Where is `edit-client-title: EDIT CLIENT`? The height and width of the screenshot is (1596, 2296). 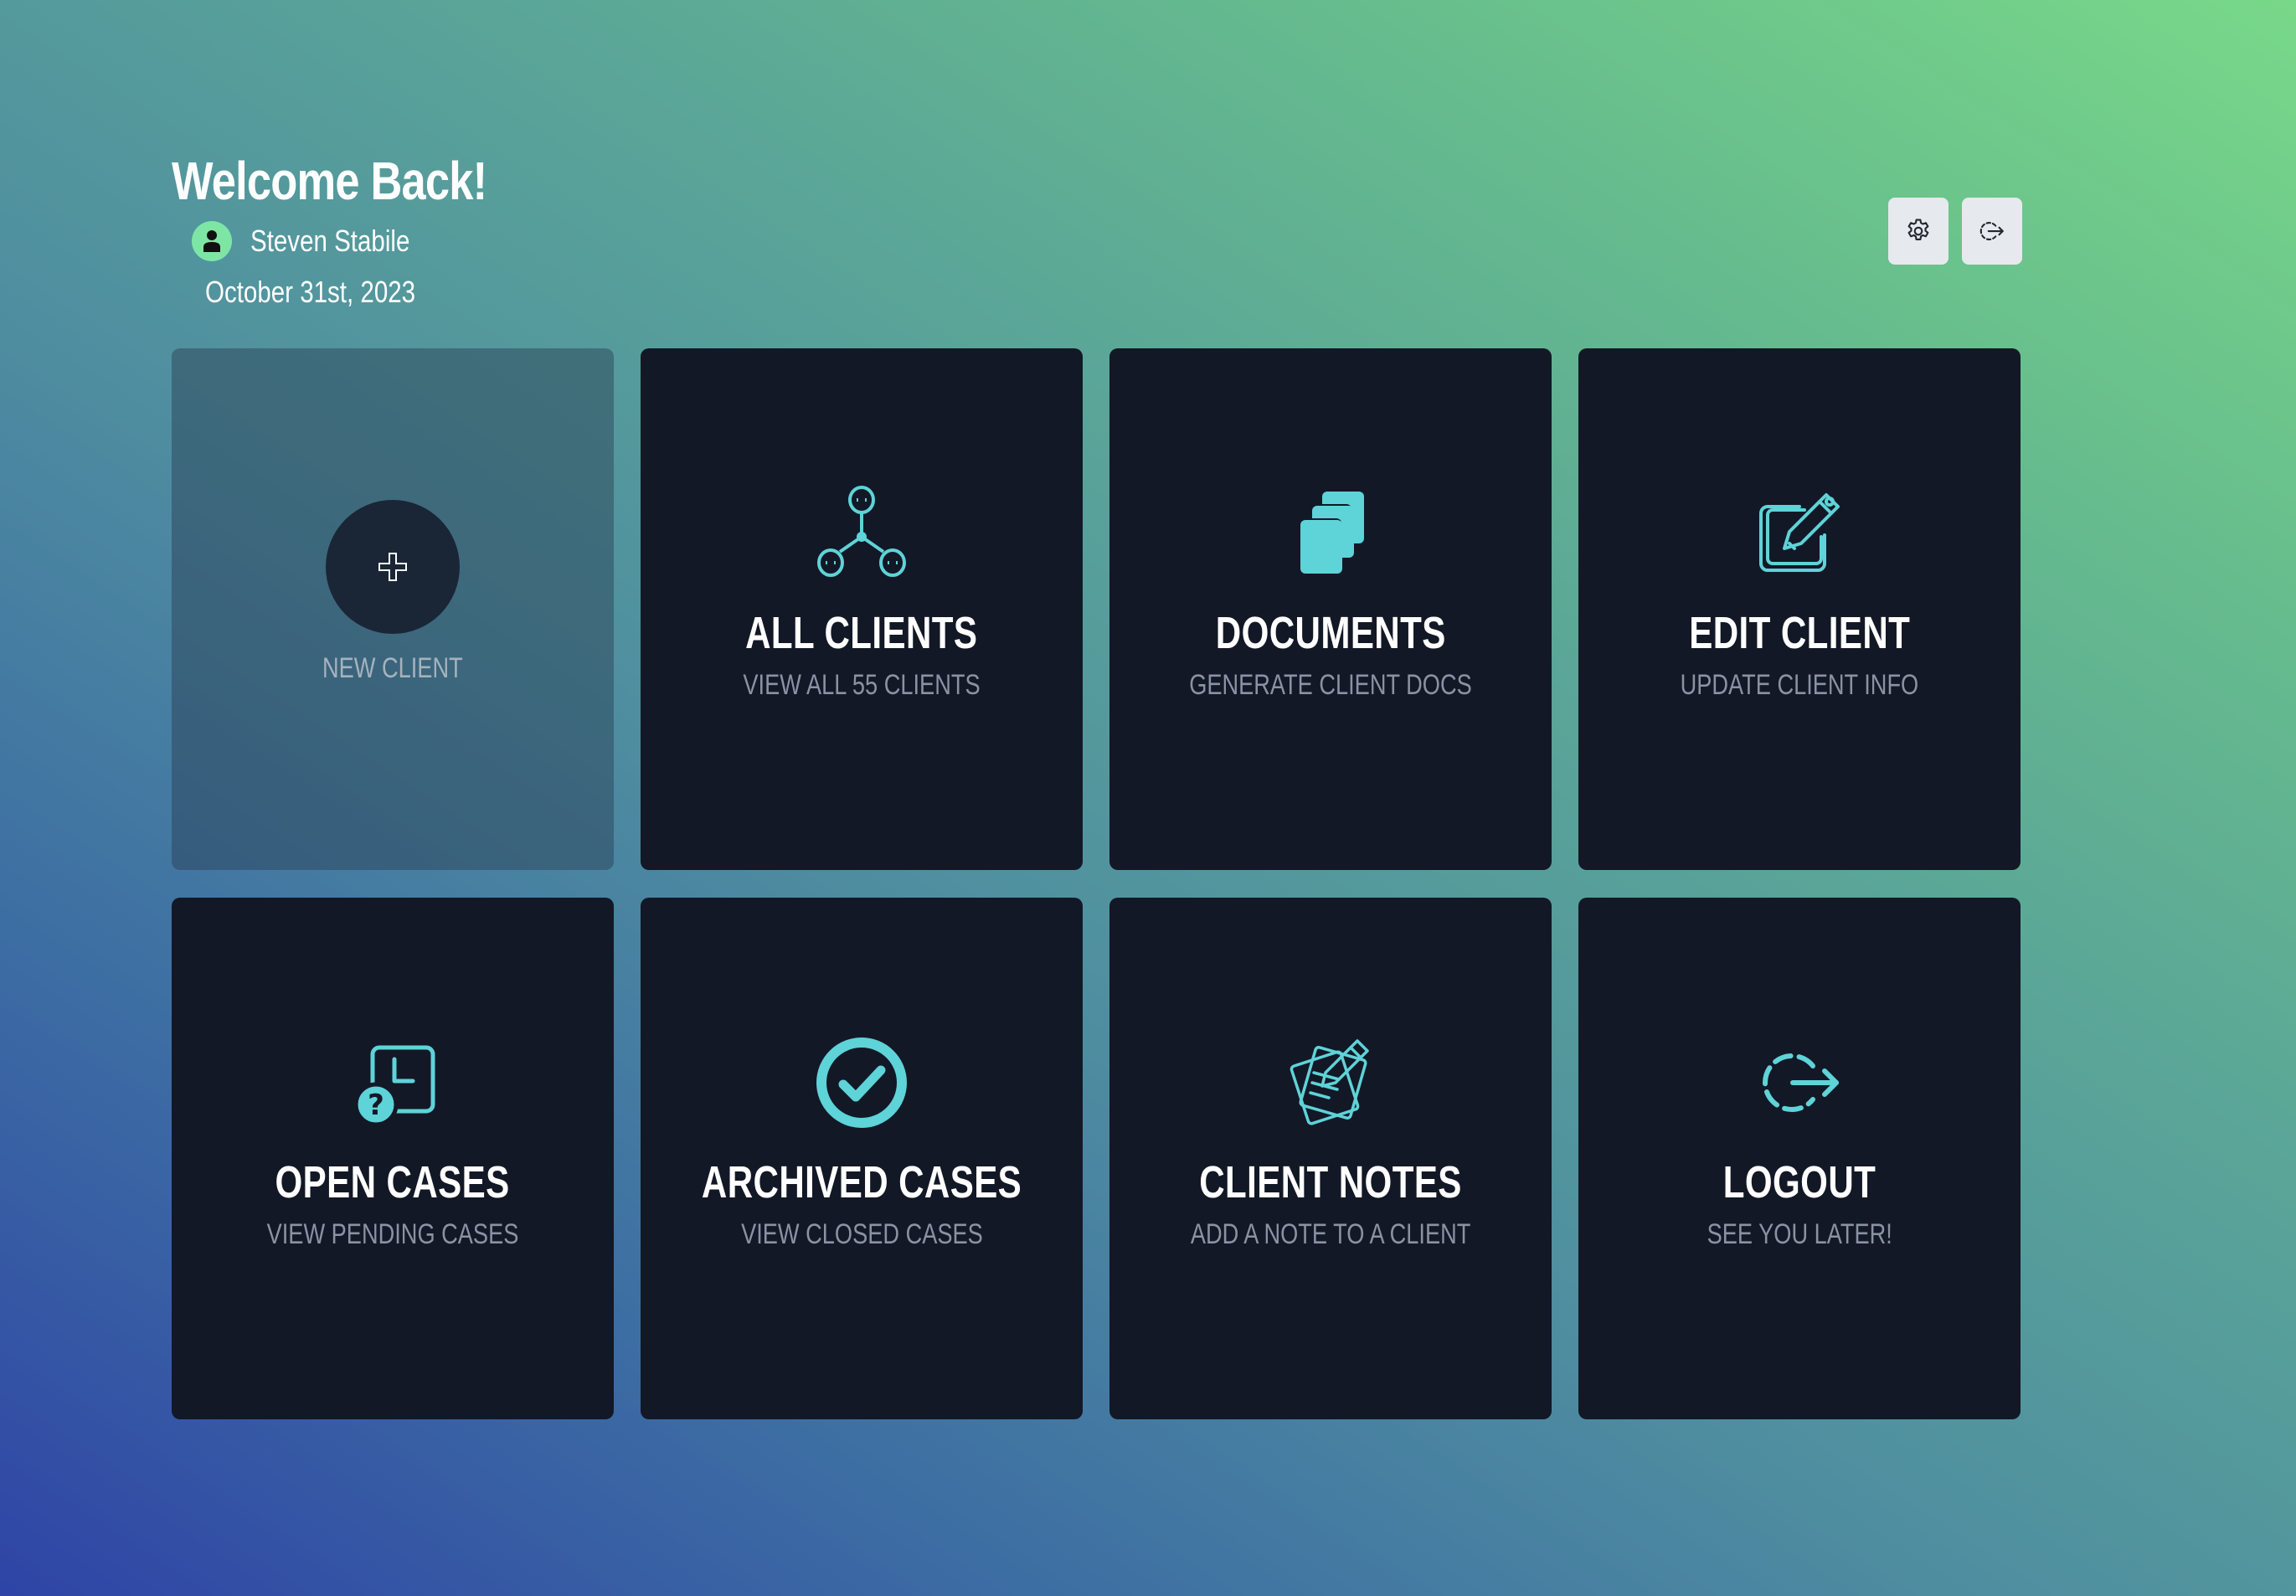
edit-client-title: EDIT CLIENT is located at coordinates (1800, 633).